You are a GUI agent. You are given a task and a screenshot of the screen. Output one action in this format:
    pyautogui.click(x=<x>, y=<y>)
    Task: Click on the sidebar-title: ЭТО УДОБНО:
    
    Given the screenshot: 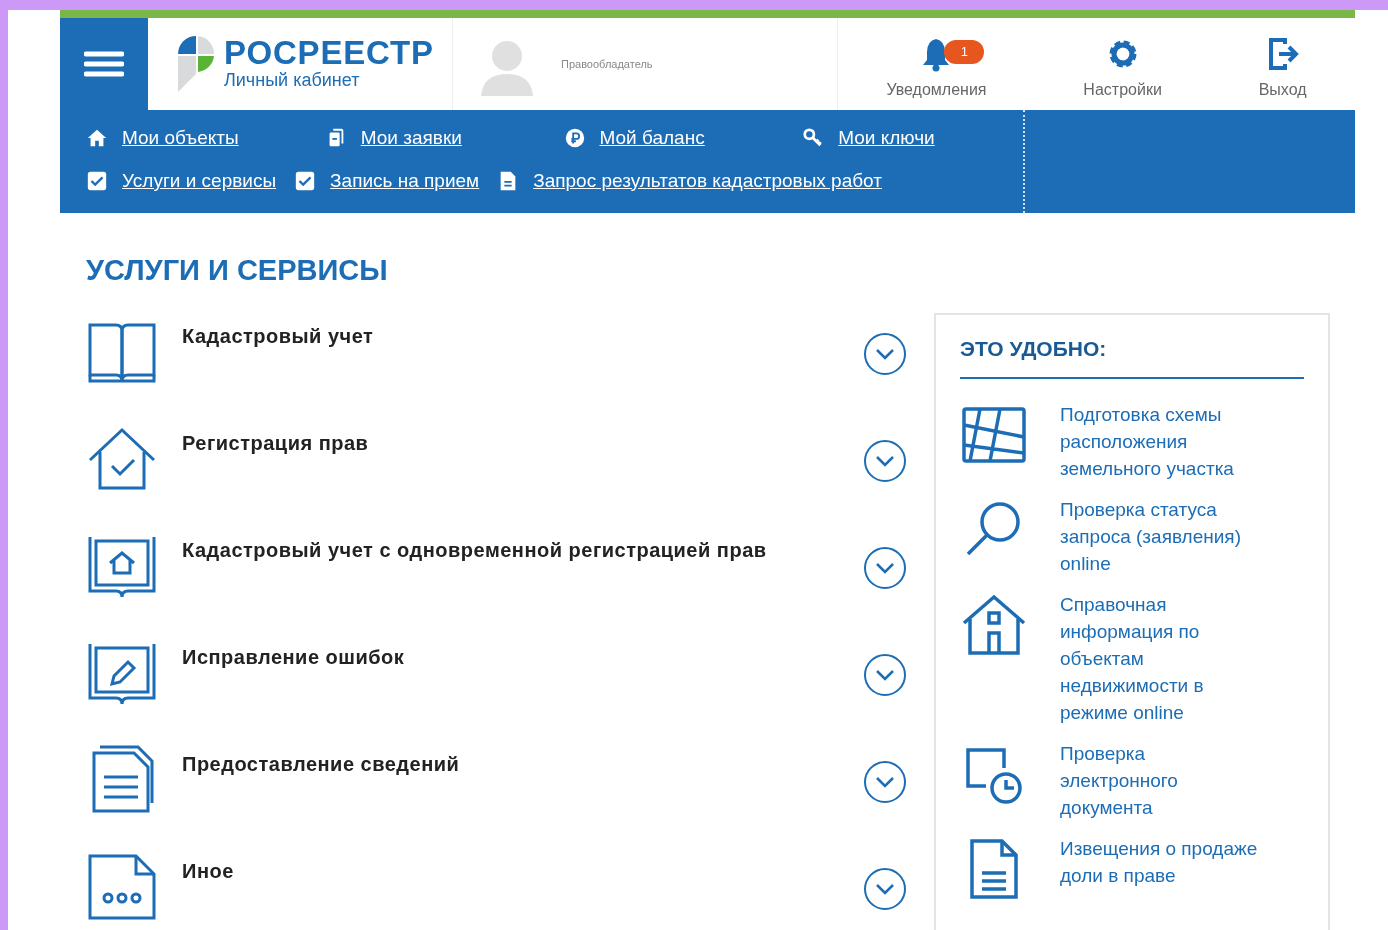 What is the action you would take?
    pyautogui.click(x=1132, y=356)
    